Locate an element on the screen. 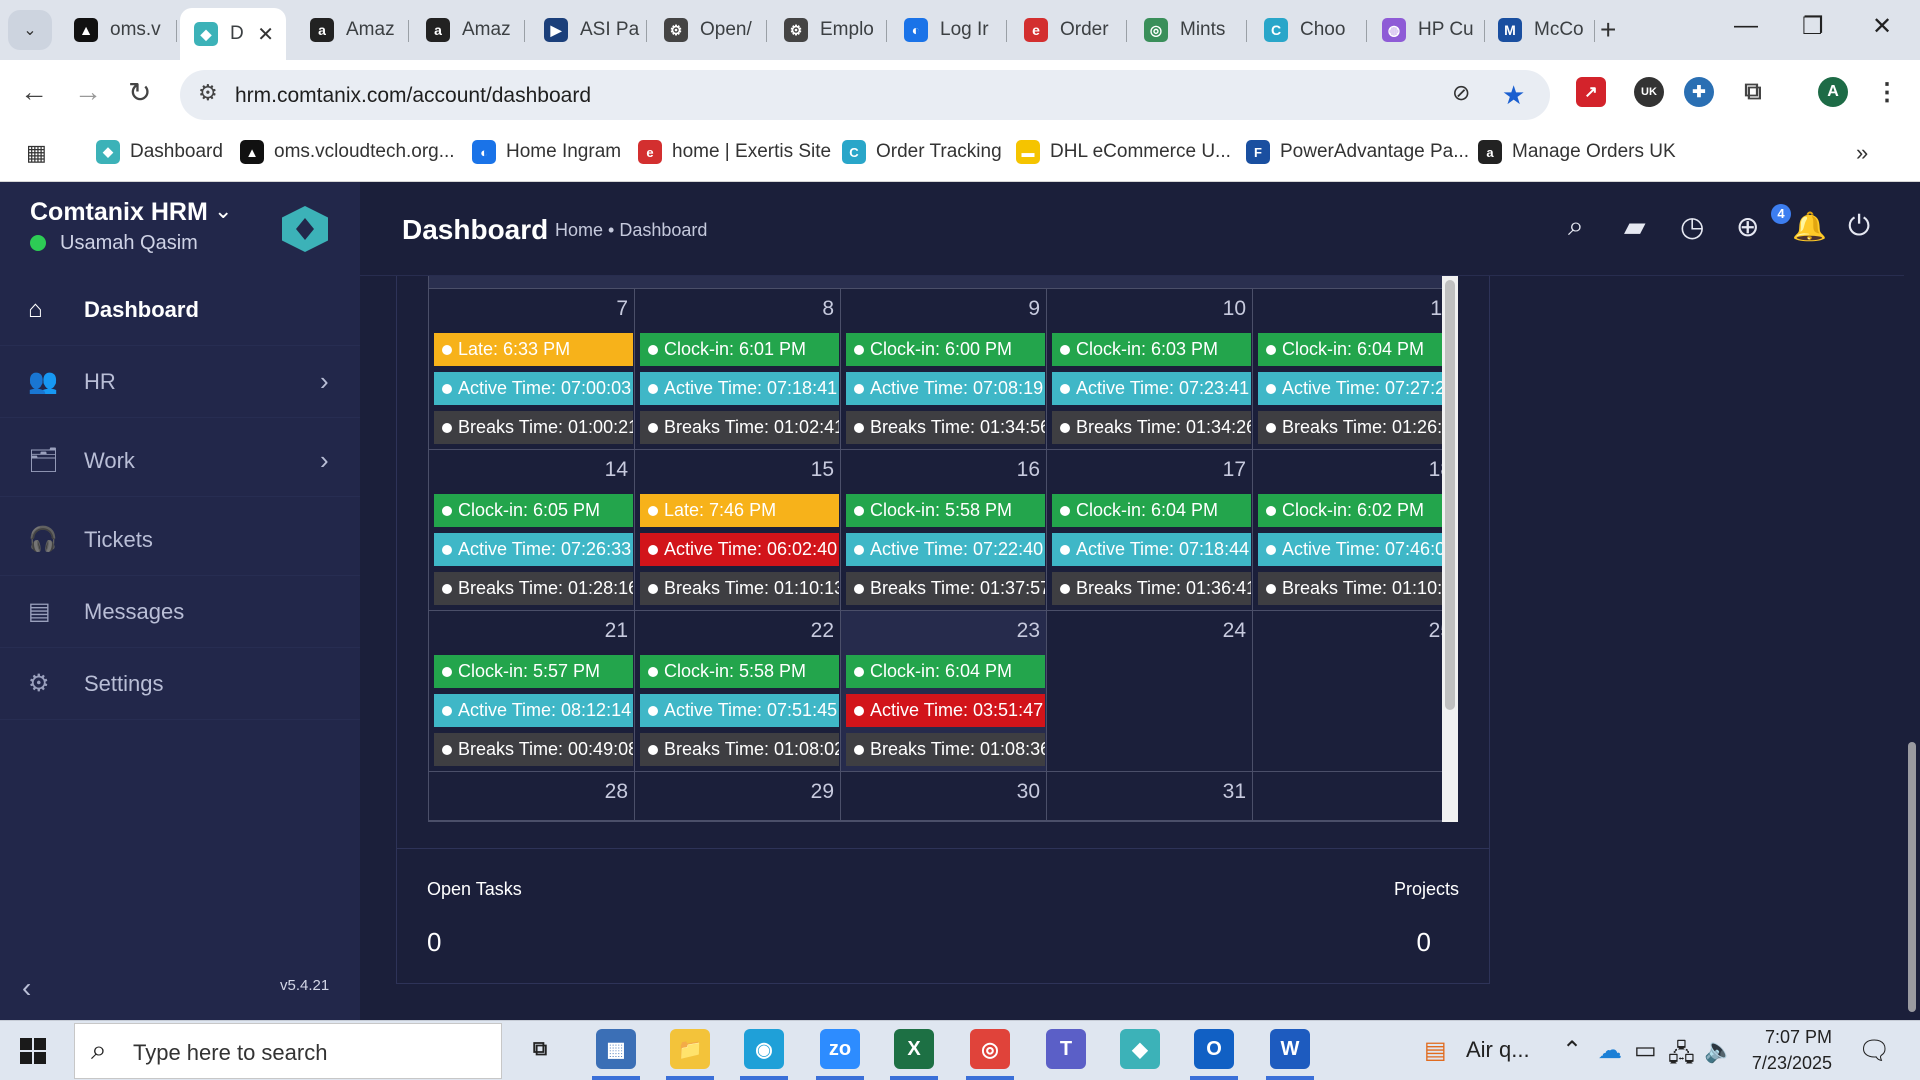 The height and width of the screenshot is (1080, 1920). calendar-day-cell: 28 is located at coordinates (531, 796).